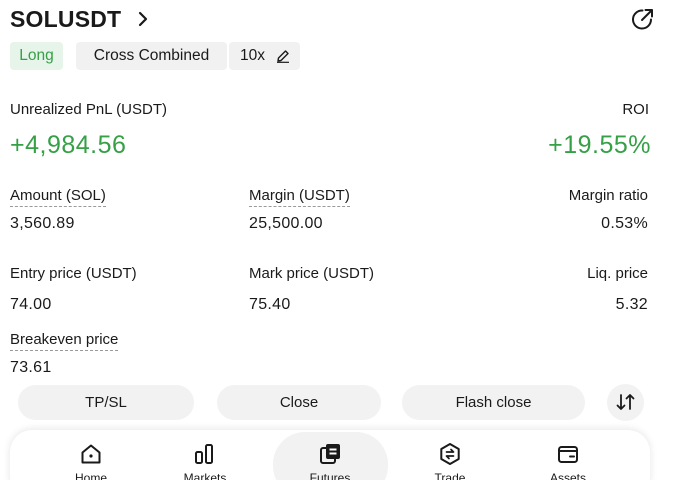  Describe the element at coordinates (90, 475) in the screenshot. I see `nav-label-home: Home` at that location.